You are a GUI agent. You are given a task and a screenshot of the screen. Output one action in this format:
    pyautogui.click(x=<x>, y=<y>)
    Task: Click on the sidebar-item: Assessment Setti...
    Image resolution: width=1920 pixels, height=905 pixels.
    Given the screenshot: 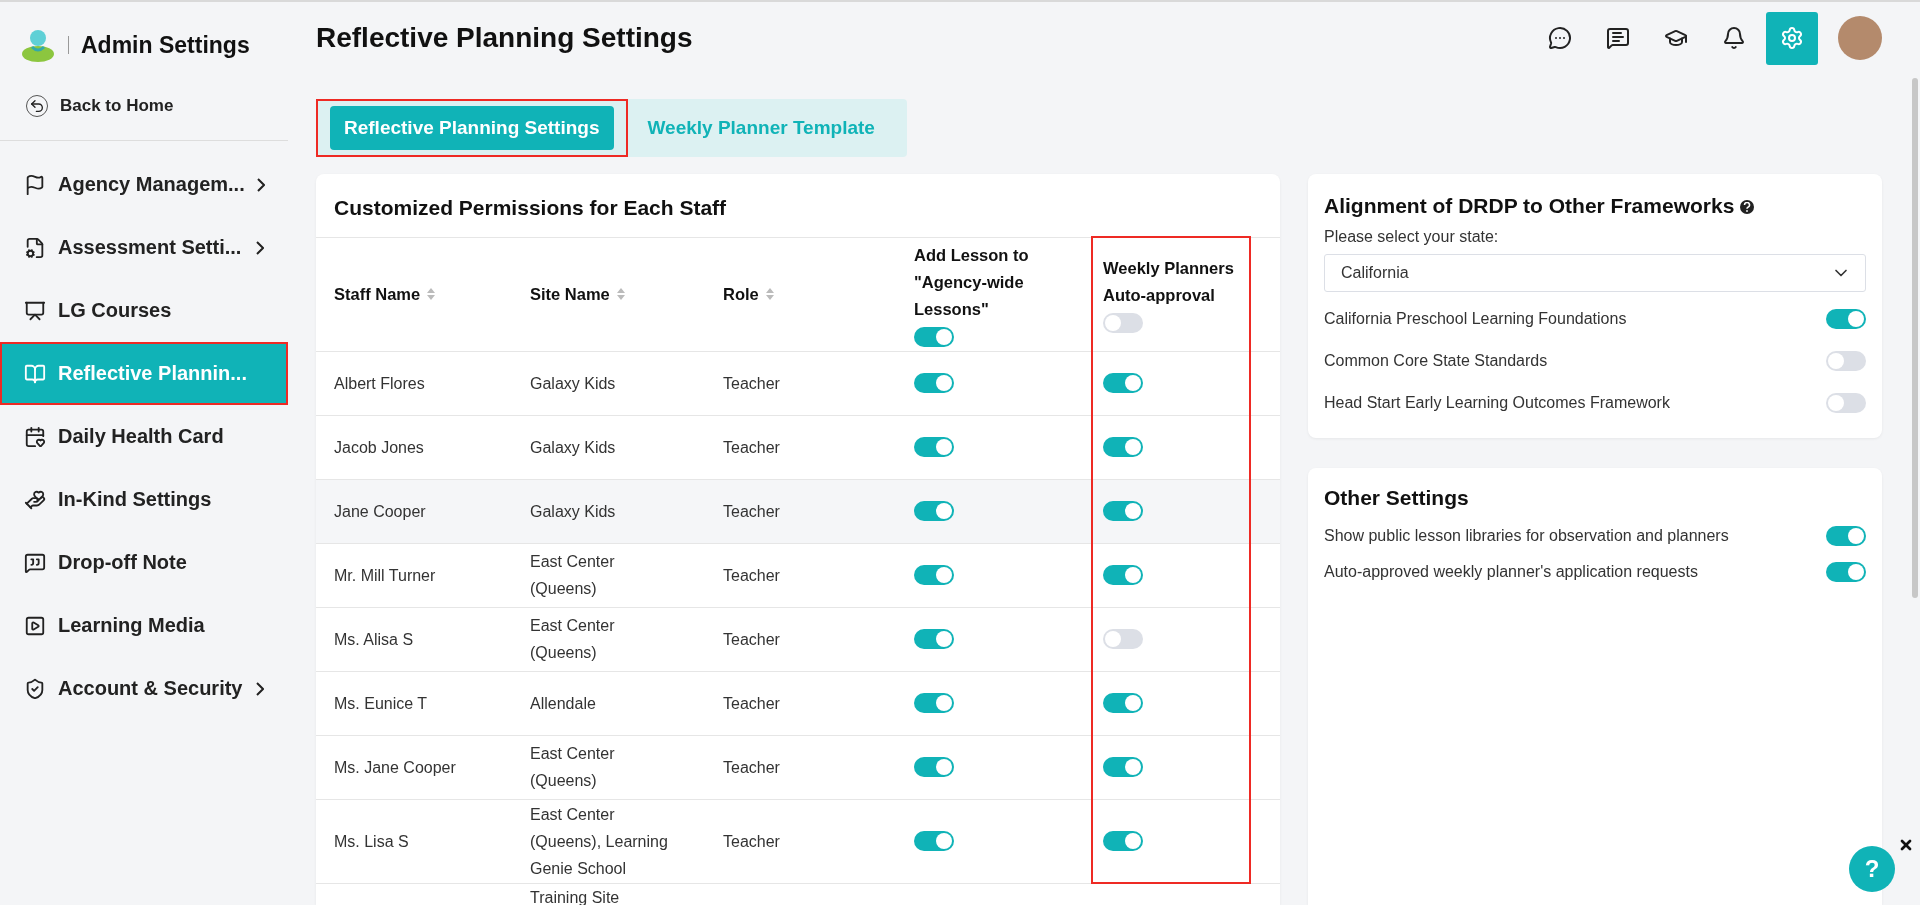 What is the action you would take?
    pyautogui.click(x=144, y=247)
    